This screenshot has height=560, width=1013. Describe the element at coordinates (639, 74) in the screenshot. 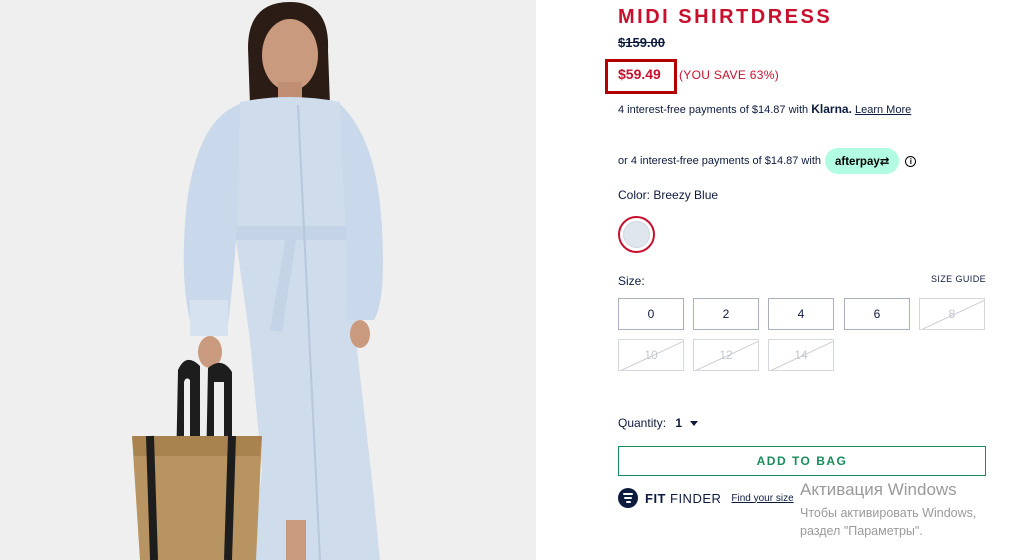

I see `sale-price: $59.49` at that location.